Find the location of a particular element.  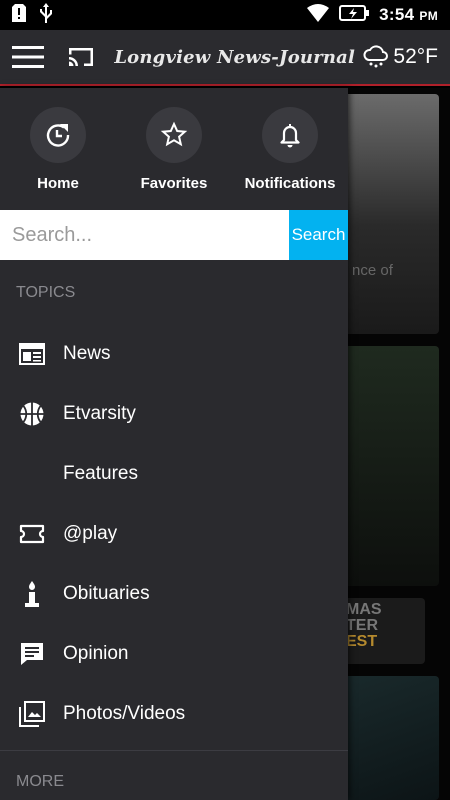

notifications-action: Notifications is located at coordinates (290, 149).